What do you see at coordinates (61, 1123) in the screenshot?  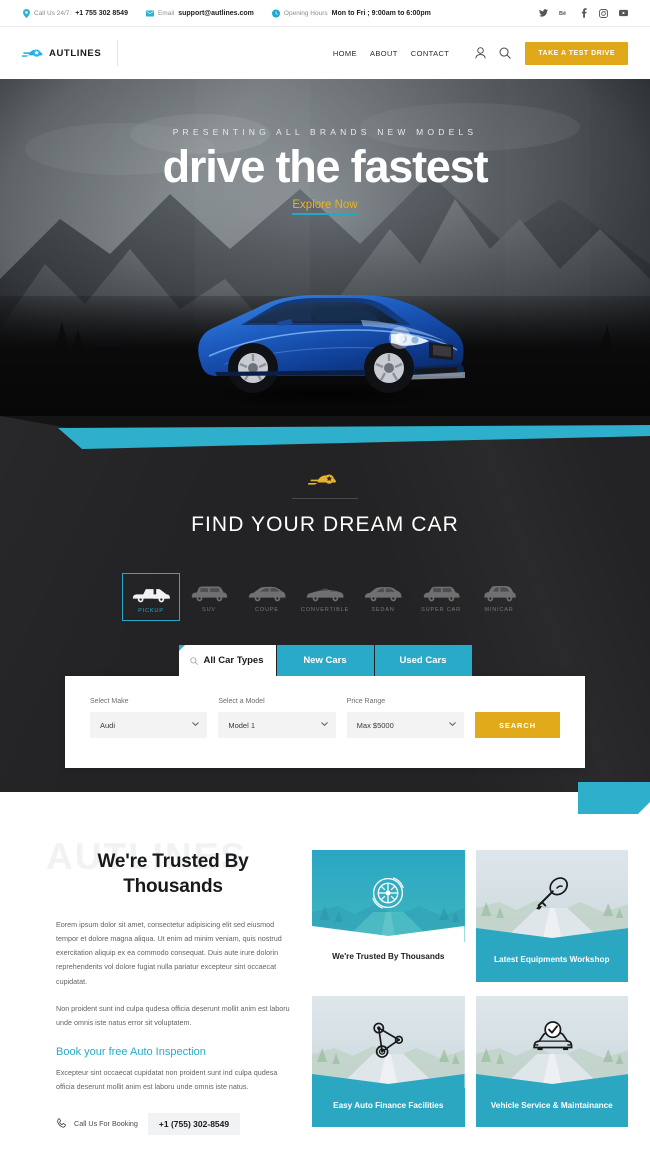 I see `phone-icon` at bounding box center [61, 1123].